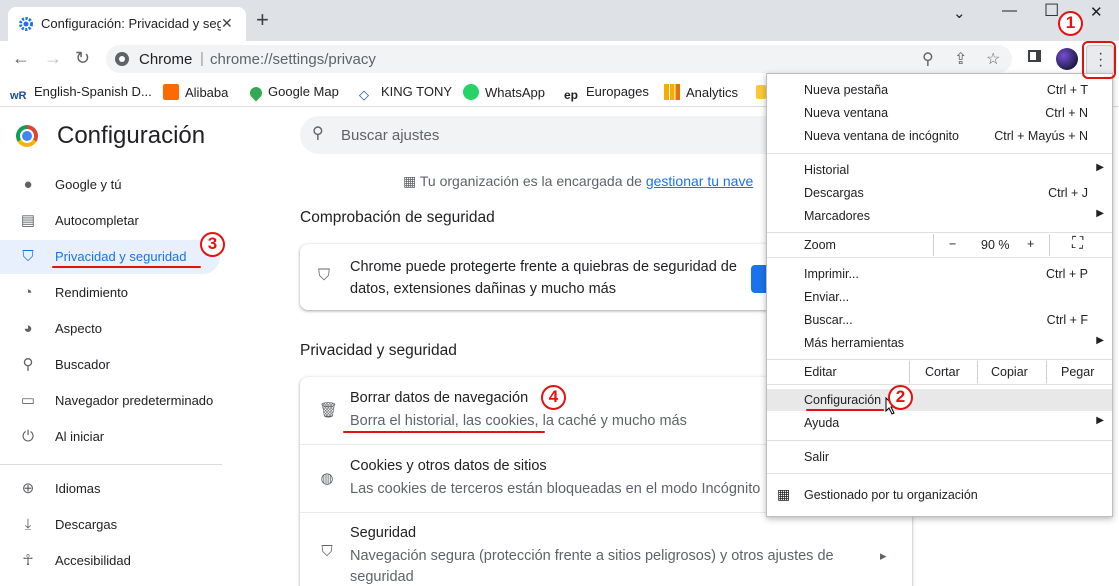  Describe the element at coordinates (939, 495) in the screenshot. I see `menu-managed: ▦ Gestionado por tu organización` at that location.